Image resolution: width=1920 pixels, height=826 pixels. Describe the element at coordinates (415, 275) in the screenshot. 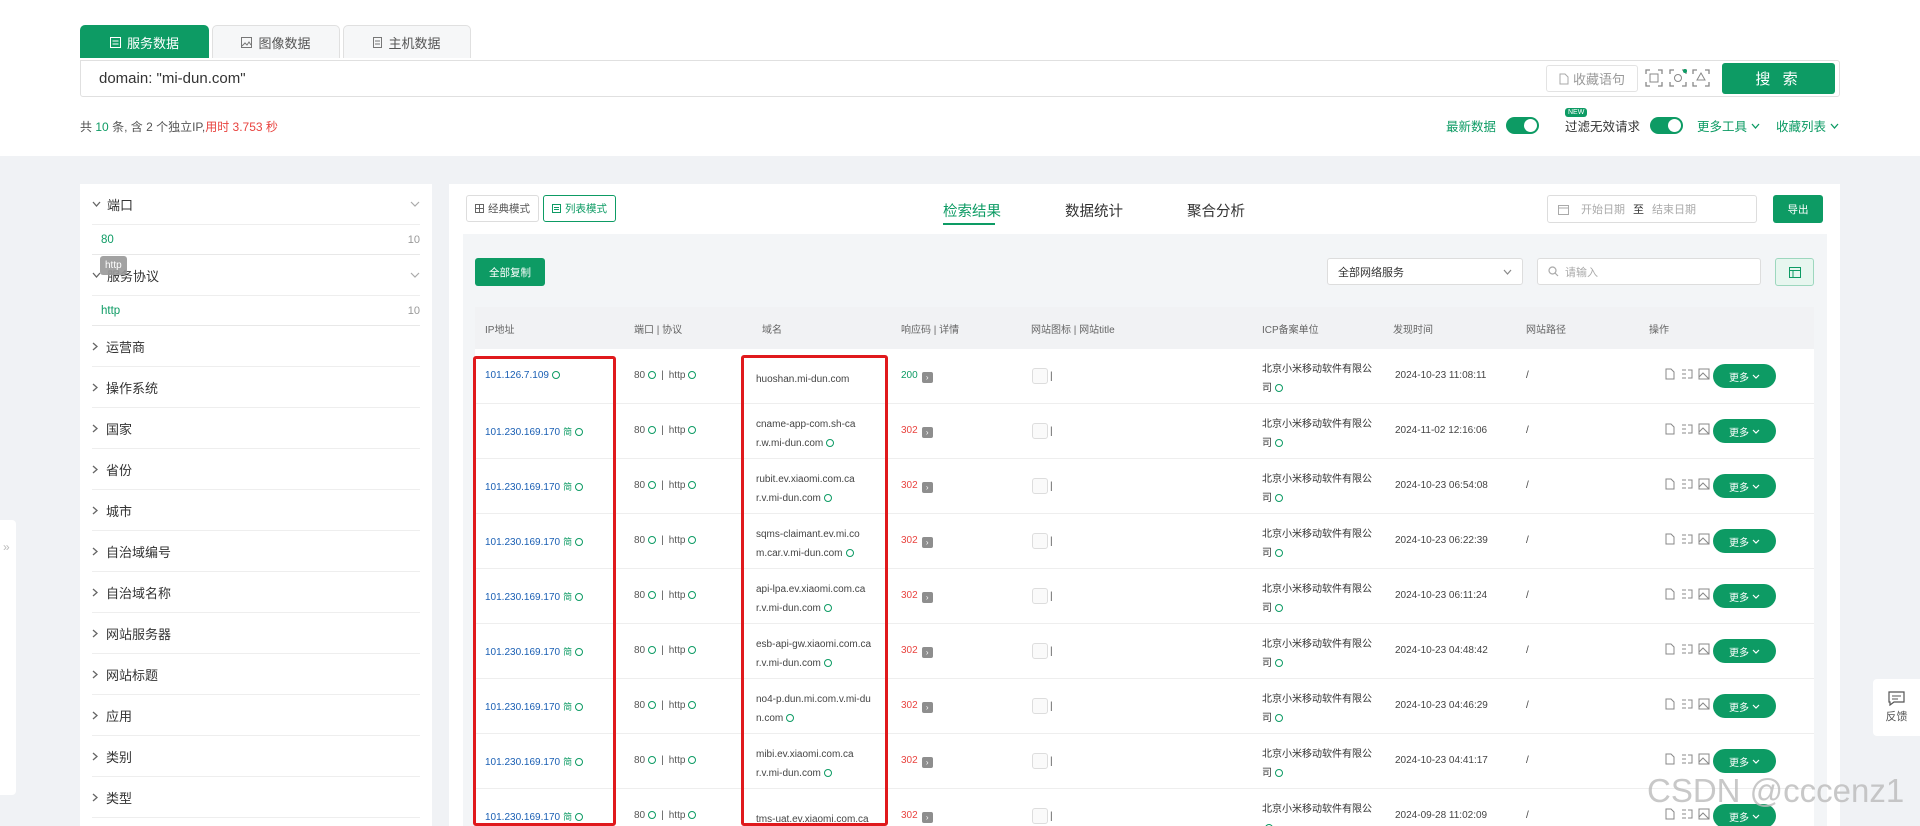

I see `collapse-icon` at that location.